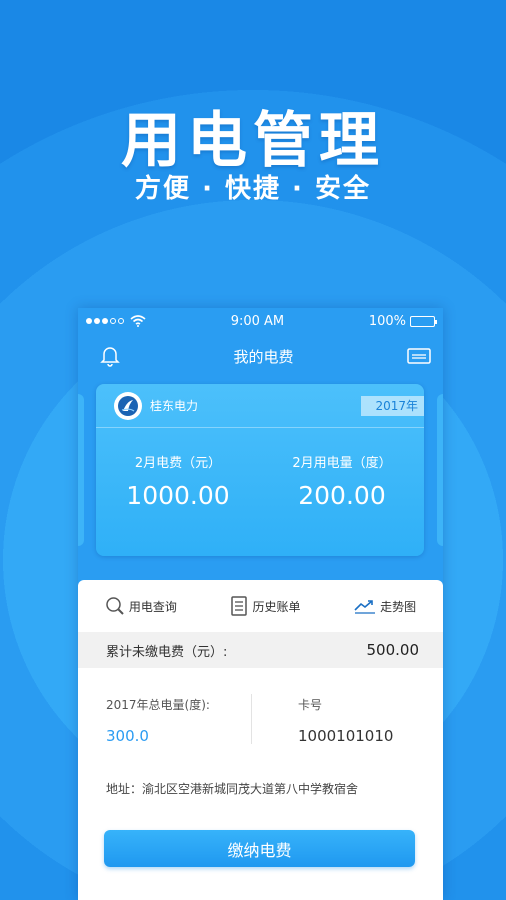 Image resolution: width=506 pixels, height=900 pixels. I want to click on tab-label: 历史账单, so click(276, 606).